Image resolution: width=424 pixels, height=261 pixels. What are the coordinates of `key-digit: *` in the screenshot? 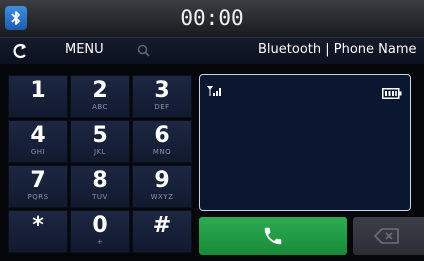 It's located at (38, 225).